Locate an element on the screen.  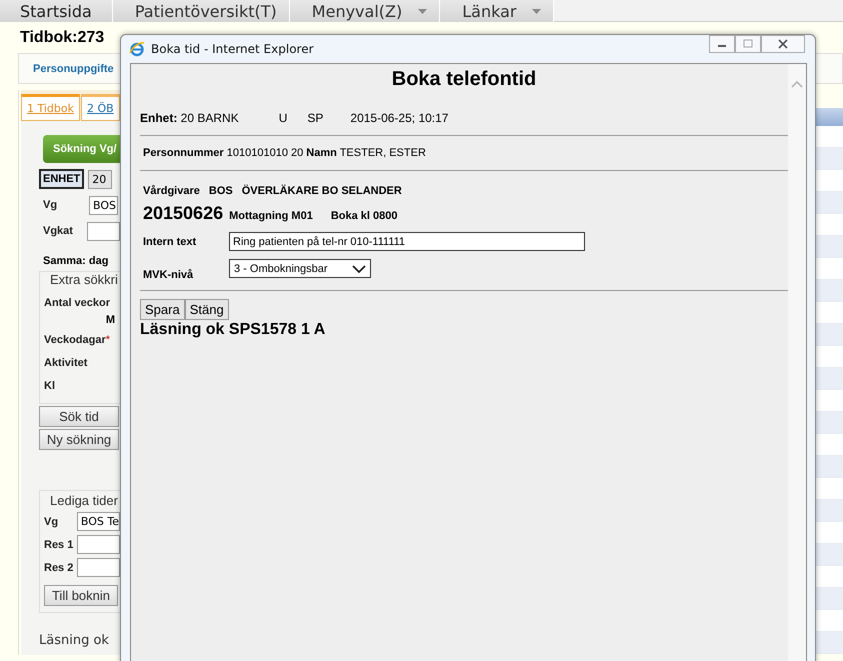
group-legend: Lediga tider is located at coordinates (85, 500).